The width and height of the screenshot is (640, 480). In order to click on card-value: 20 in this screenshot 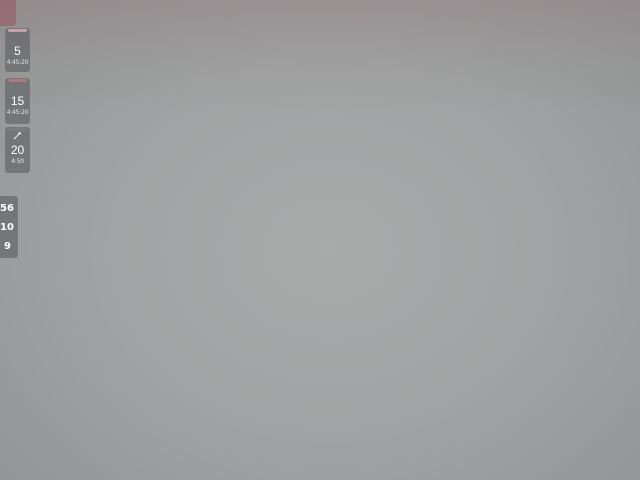, I will do `click(17, 150)`.